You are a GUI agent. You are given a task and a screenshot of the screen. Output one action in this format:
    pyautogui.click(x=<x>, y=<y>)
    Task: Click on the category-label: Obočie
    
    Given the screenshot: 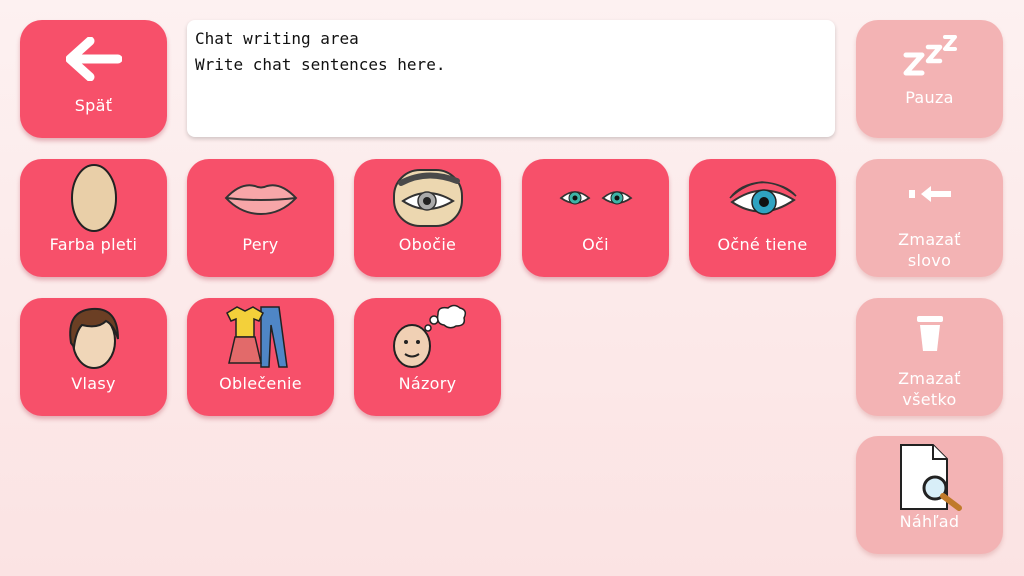 What is the action you would take?
    pyautogui.click(x=427, y=244)
    